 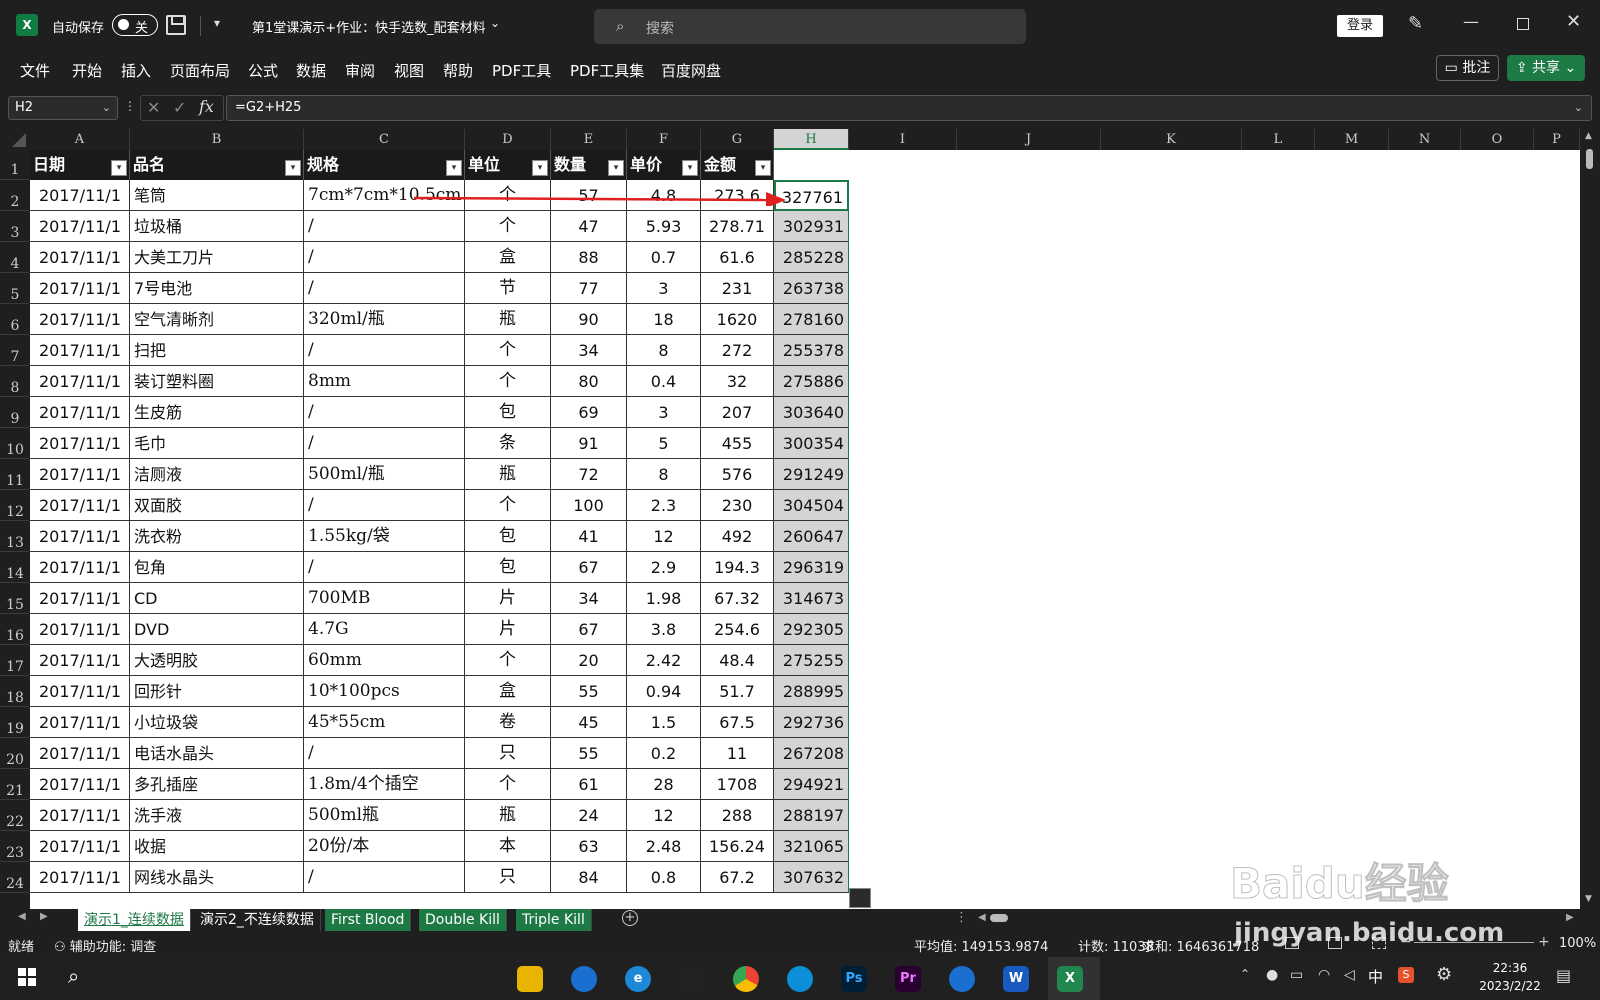 I want to click on tray-qq-icon: ●, so click(x=1272, y=975).